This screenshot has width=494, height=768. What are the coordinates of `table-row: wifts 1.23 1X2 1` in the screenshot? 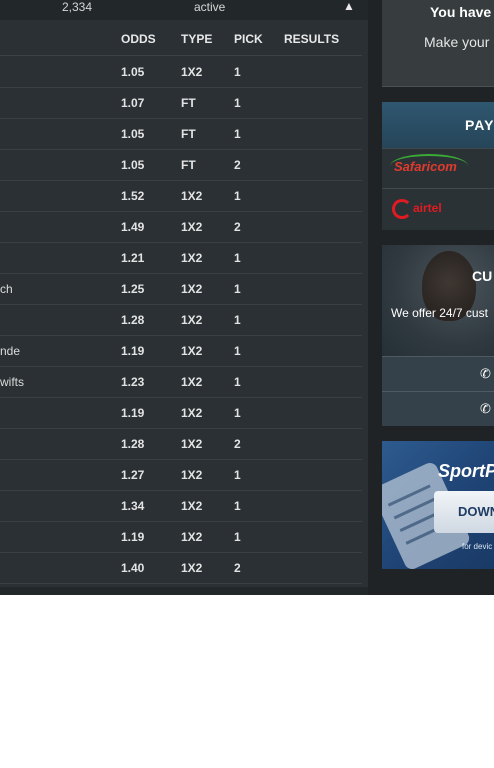 It's located at (181, 382).